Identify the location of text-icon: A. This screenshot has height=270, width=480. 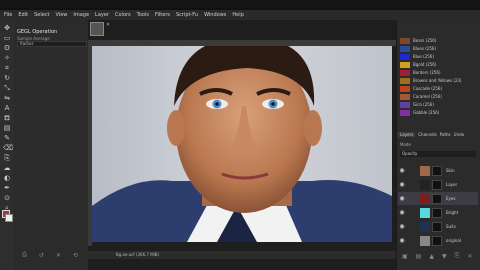
(7, 108).